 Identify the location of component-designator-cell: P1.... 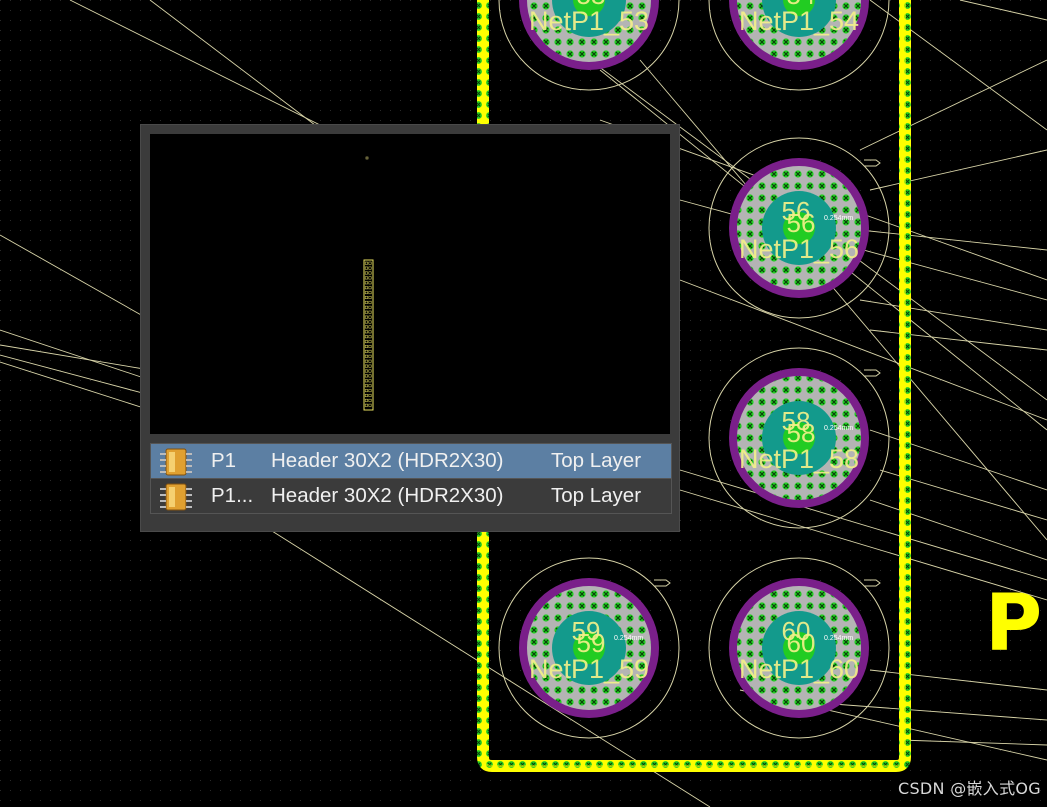
(232, 495).